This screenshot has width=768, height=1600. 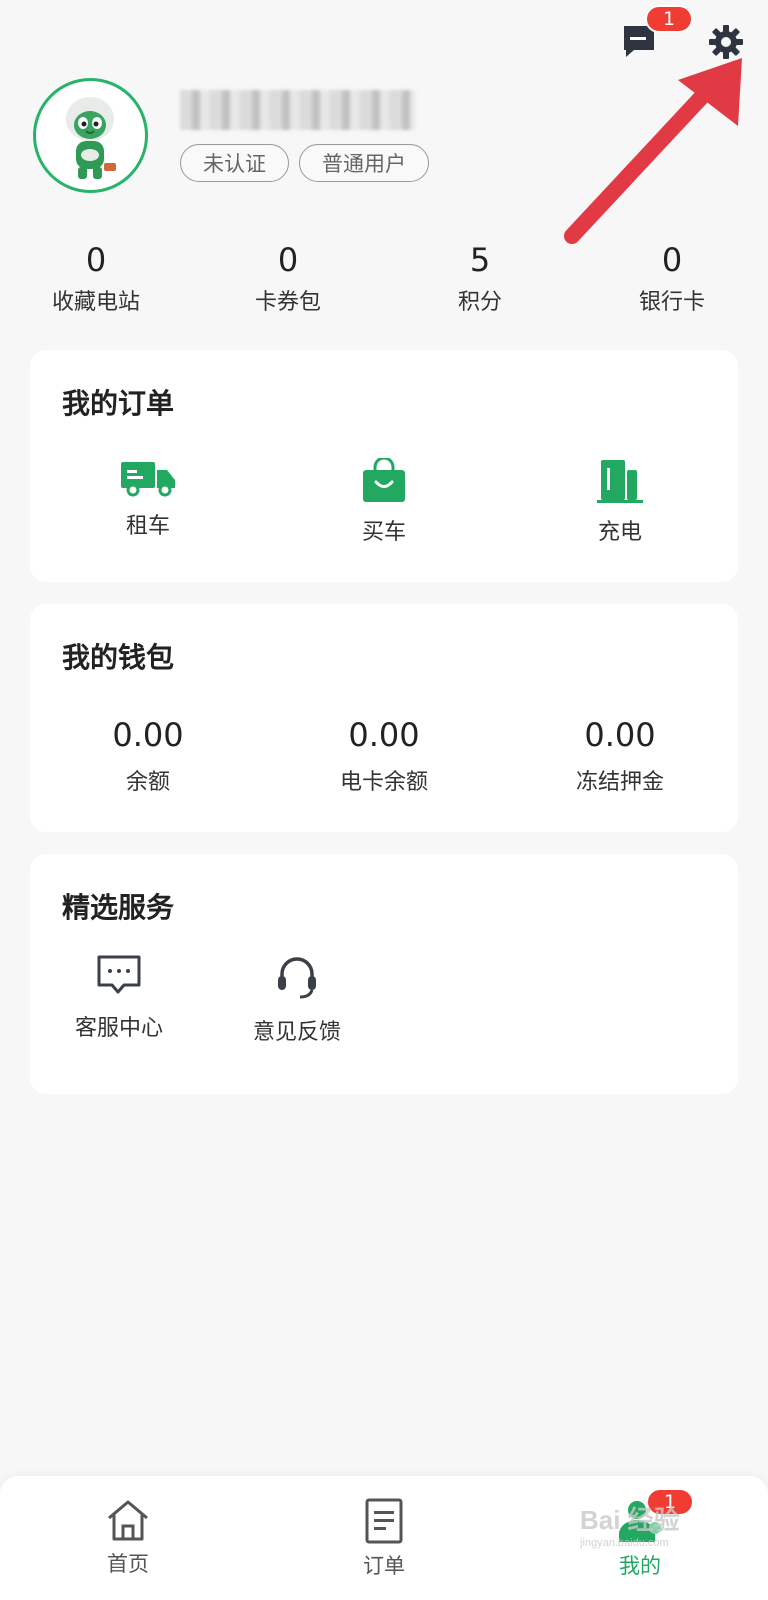 I want to click on service-customer-center: 客服中心, so click(x=119, y=1000).